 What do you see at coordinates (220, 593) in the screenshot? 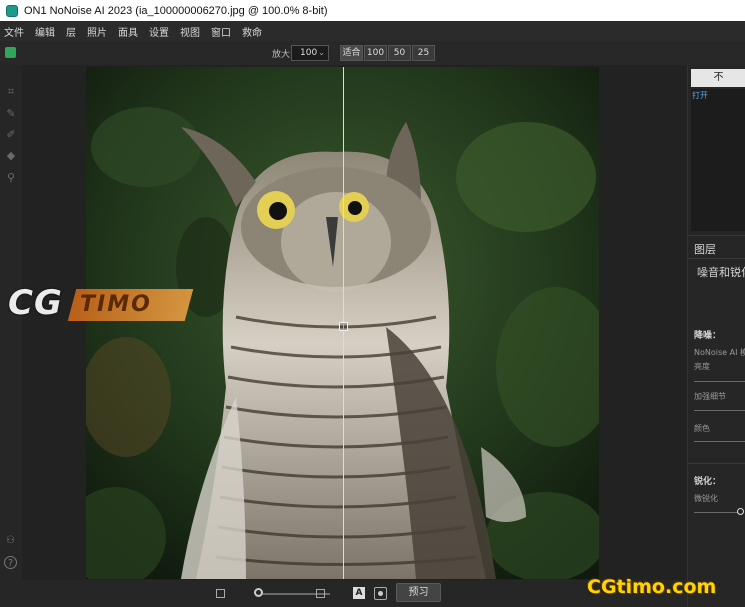
I see `thumbnail-small-icon` at bounding box center [220, 593].